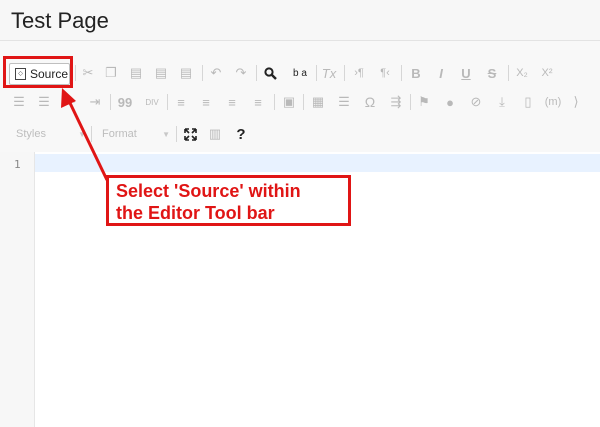 The image size is (600, 427). I want to click on maximize-icon, so click(190, 134).